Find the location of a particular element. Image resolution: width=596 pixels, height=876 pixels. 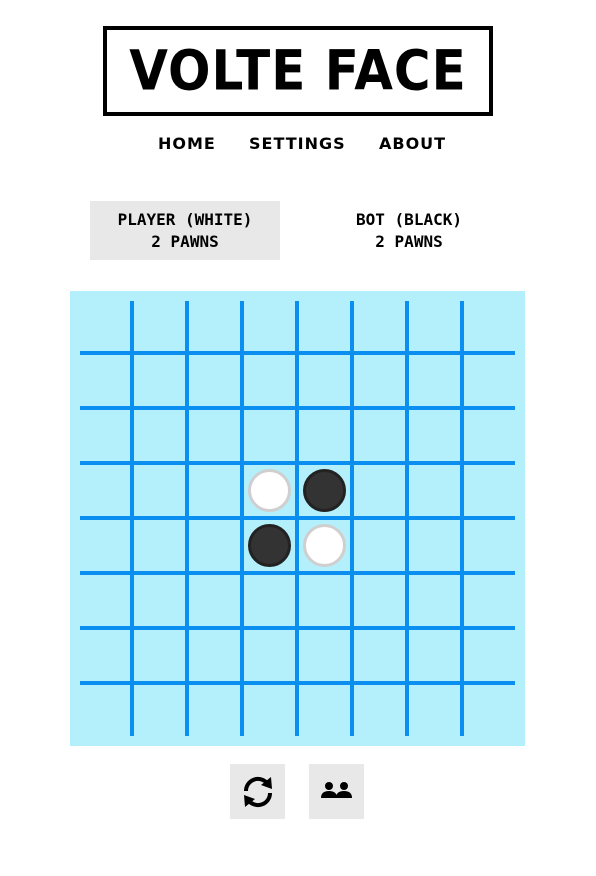

nav-about-link: ABOUT is located at coordinates (412, 143).